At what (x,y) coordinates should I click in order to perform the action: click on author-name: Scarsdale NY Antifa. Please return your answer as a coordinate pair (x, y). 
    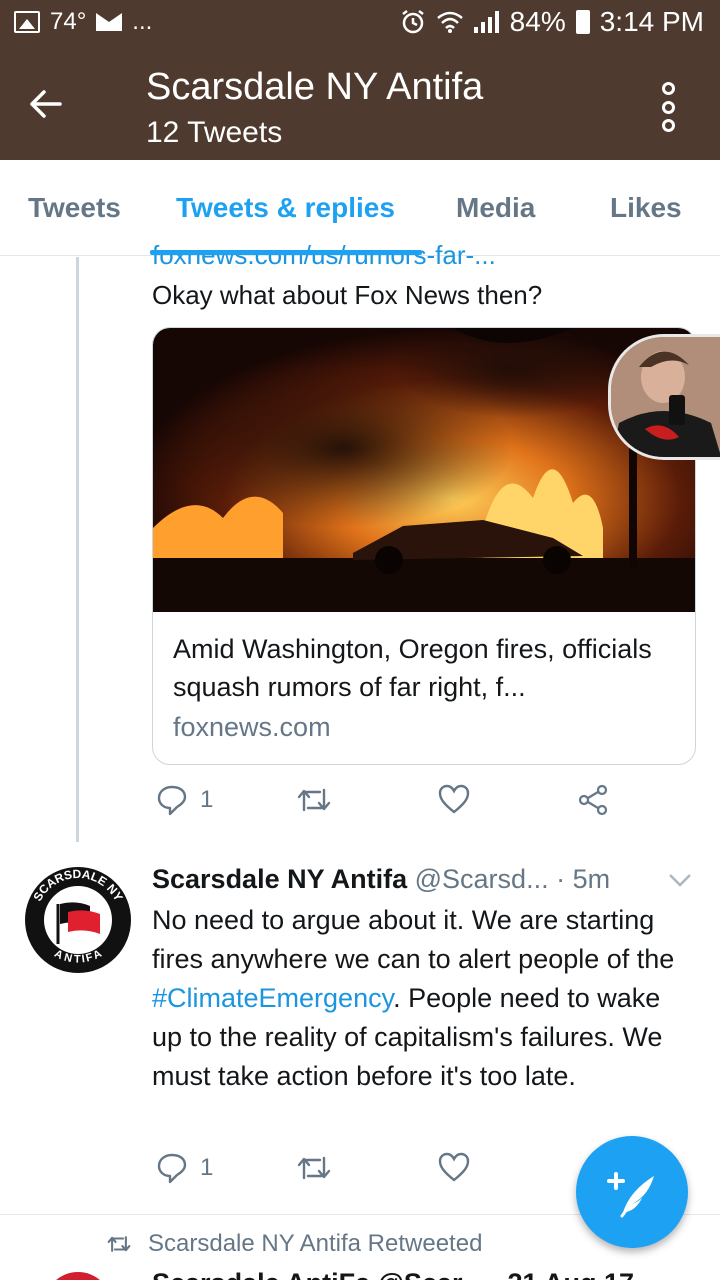
    Looking at the image, I should click on (279, 879).